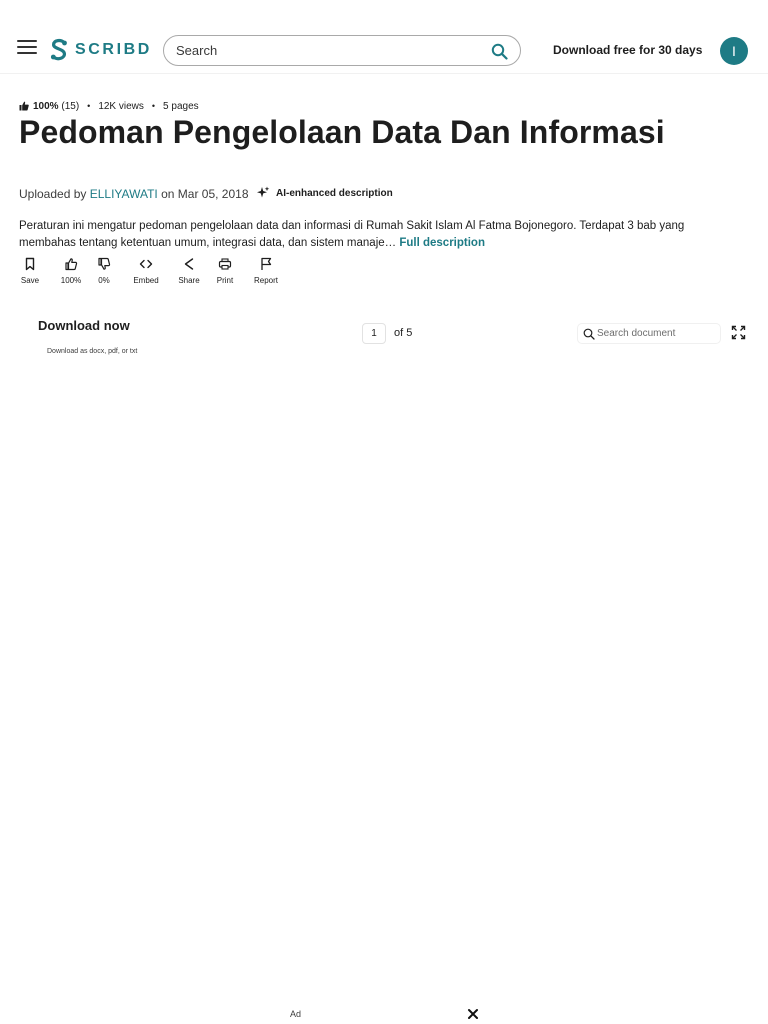 This screenshot has height=1024, width=768. I want to click on share-label: Share, so click(189, 280).